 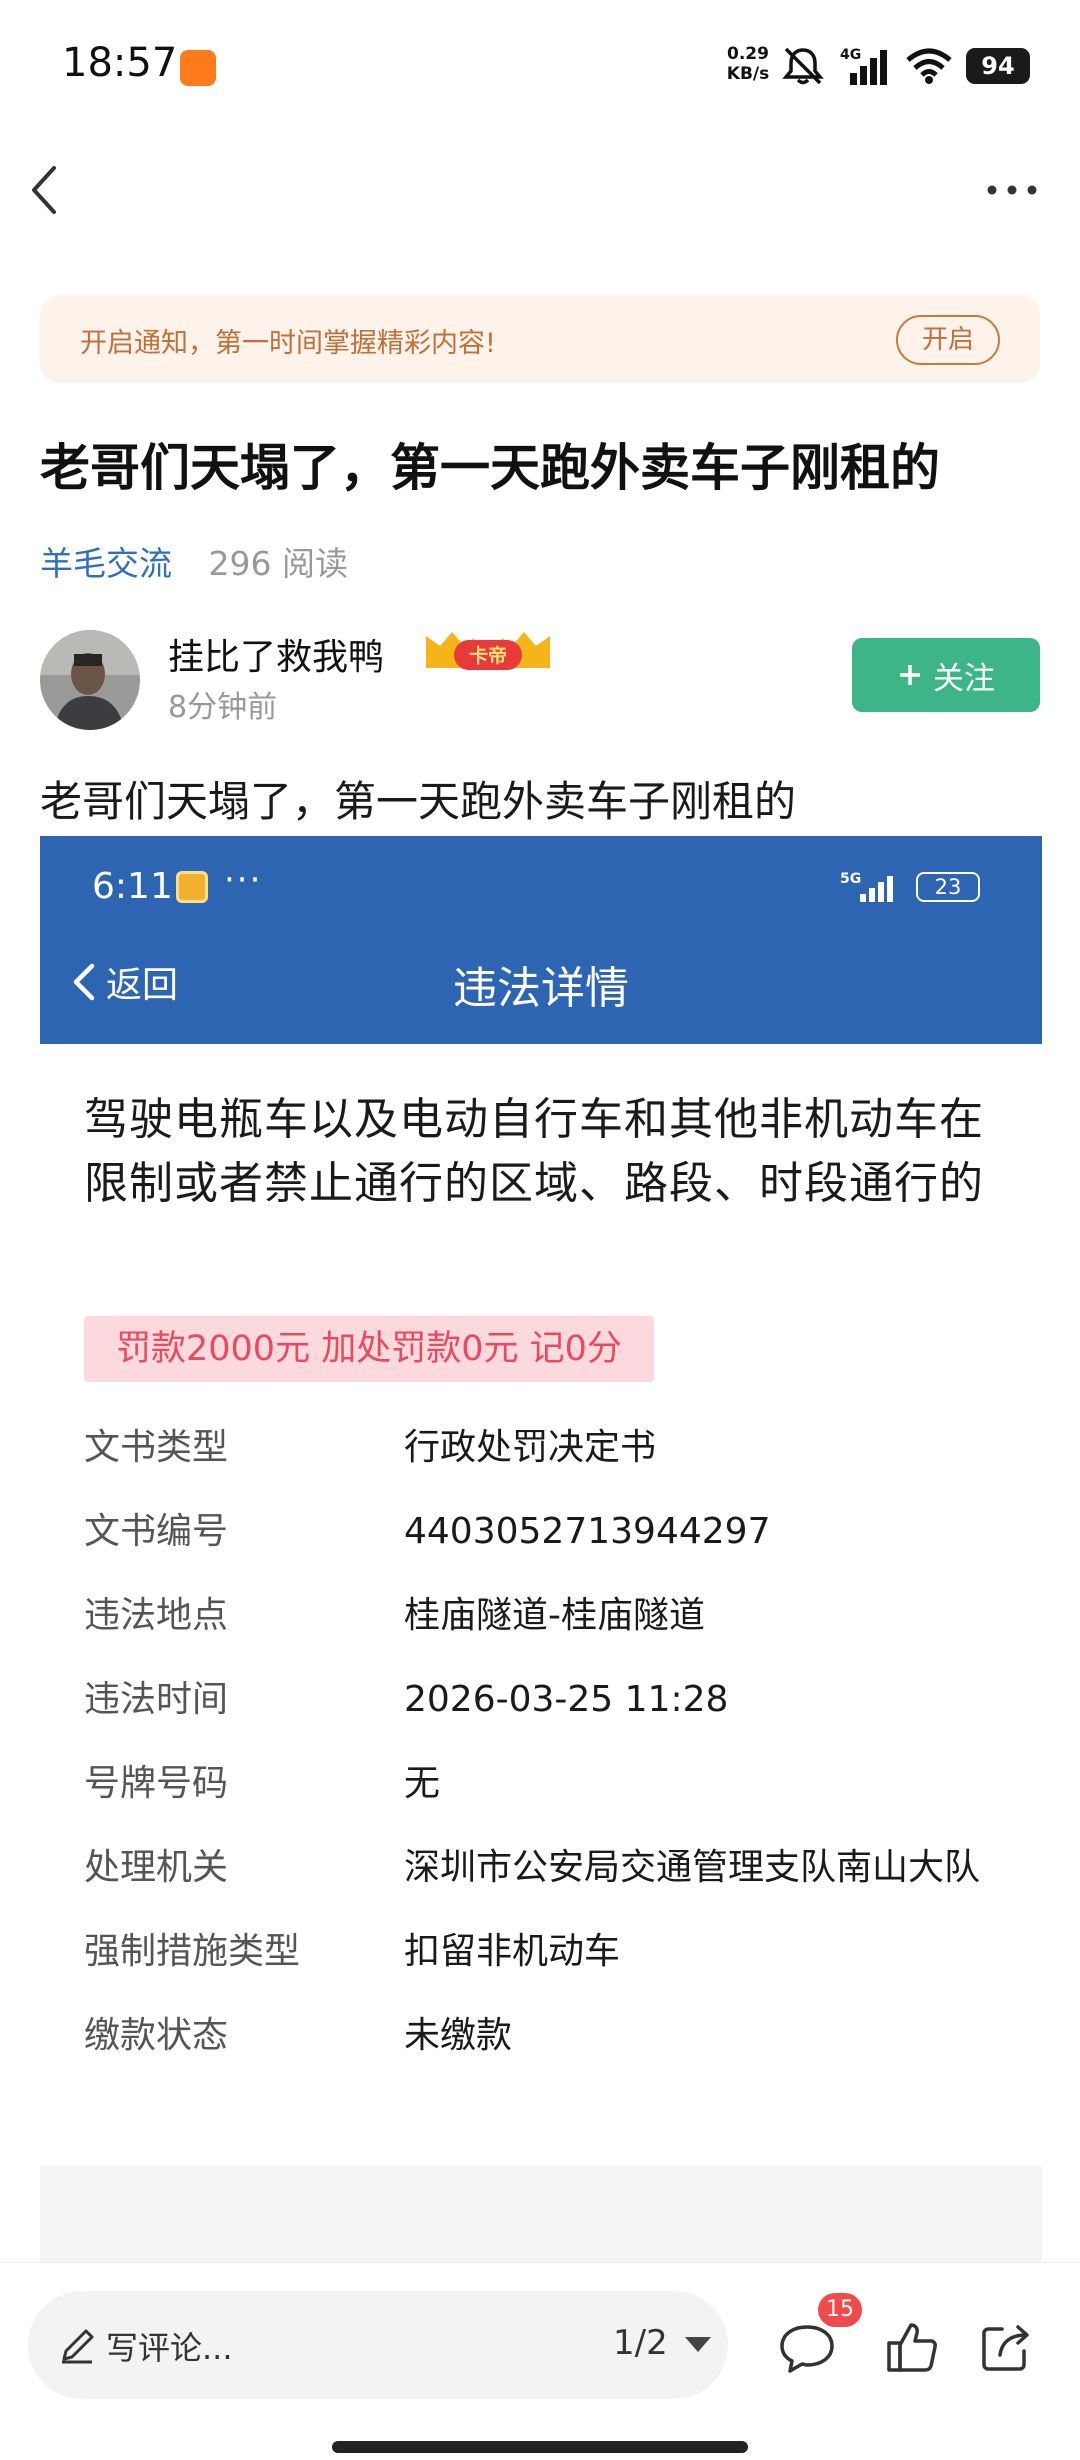 What do you see at coordinates (850, 55) in the screenshot?
I see `network-label: 4G` at bounding box center [850, 55].